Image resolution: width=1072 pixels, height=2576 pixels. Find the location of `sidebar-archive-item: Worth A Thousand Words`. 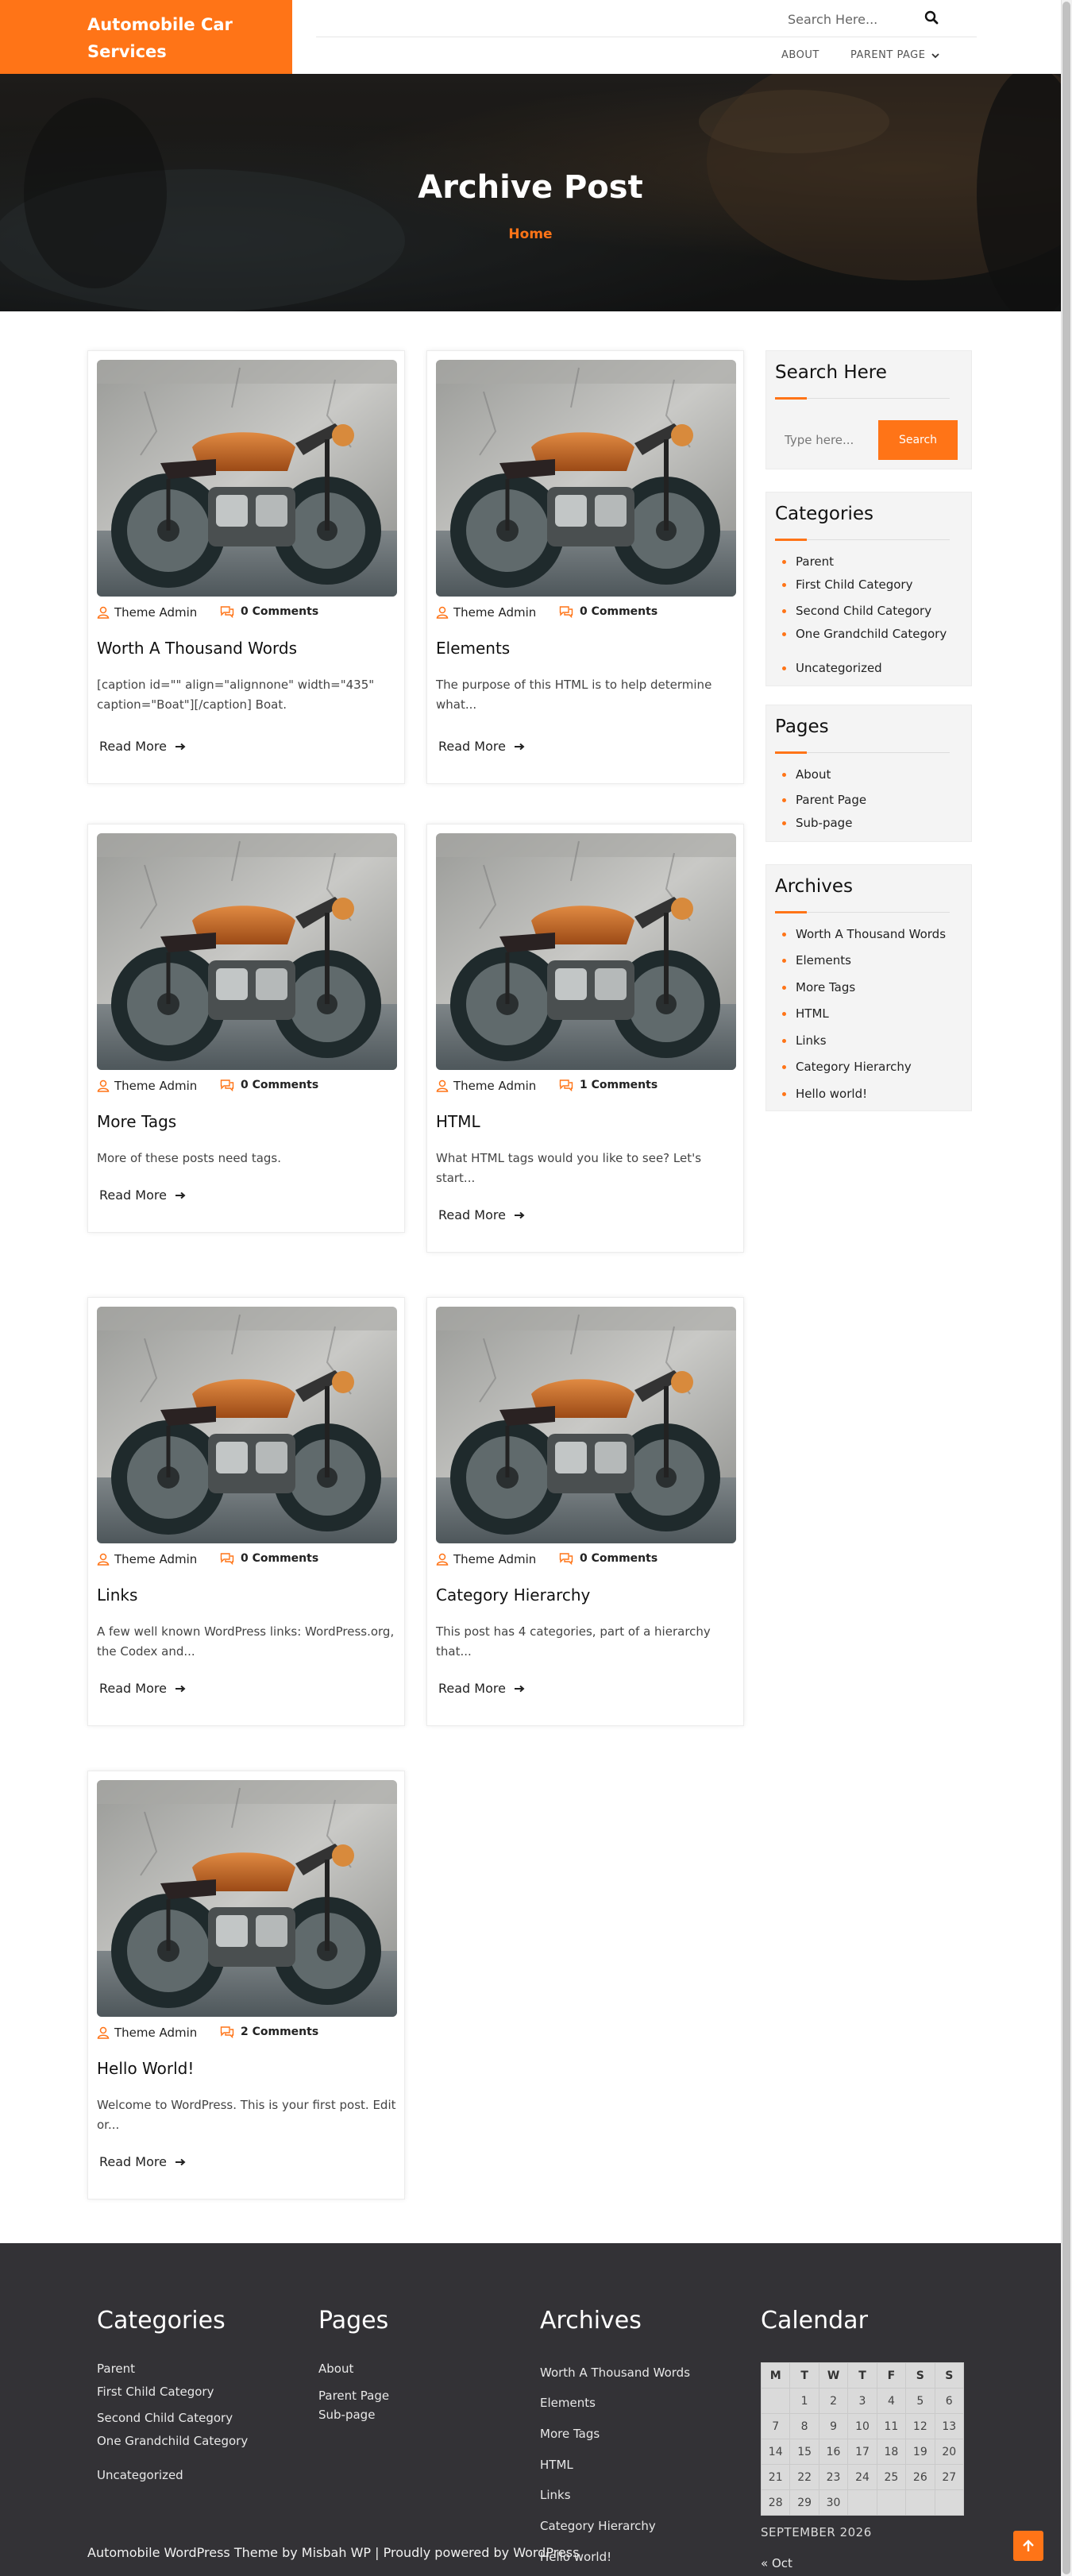

sidebar-archive-item: Worth A Thousand Words is located at coordinates (864, 934).